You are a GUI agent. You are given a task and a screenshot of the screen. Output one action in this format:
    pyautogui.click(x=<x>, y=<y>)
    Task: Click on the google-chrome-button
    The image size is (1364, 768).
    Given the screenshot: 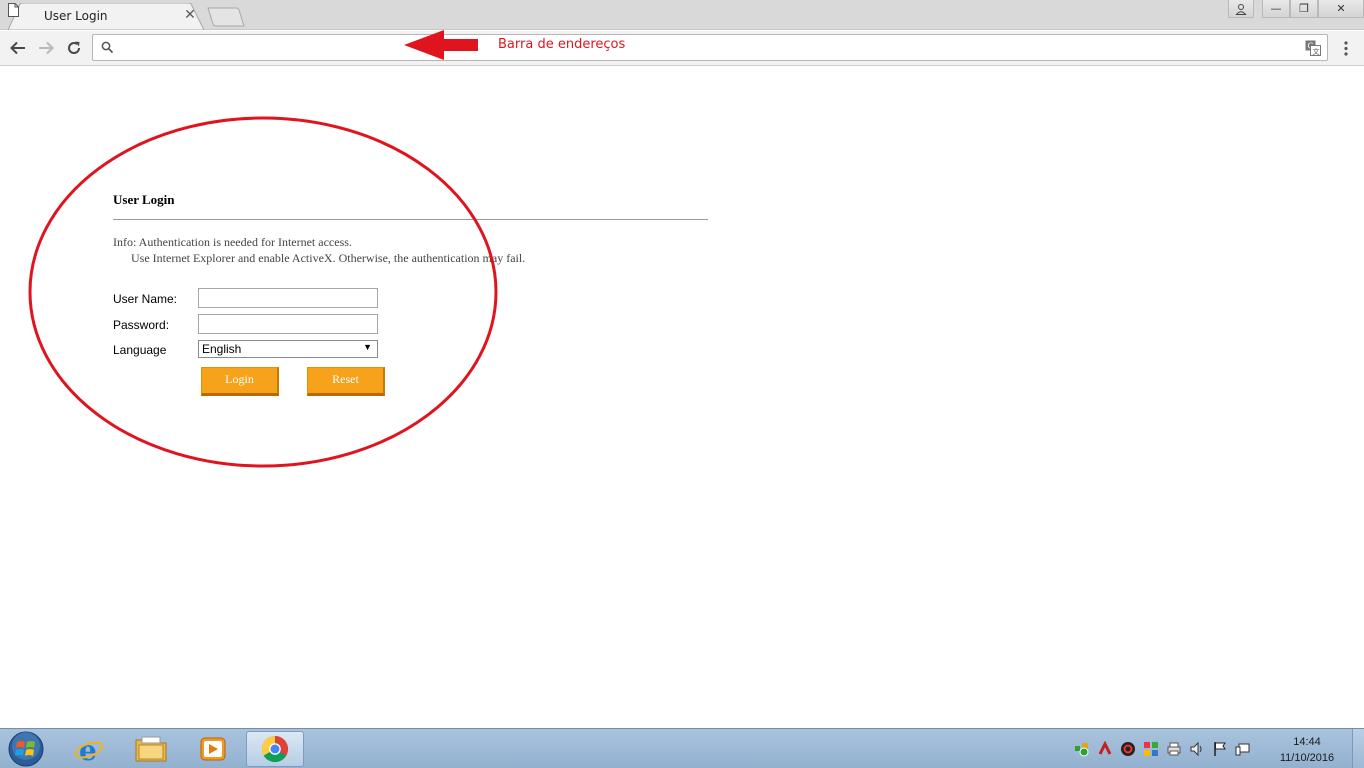 What is the action you would take?
    pyautogui.click(x=275, y=749)
    